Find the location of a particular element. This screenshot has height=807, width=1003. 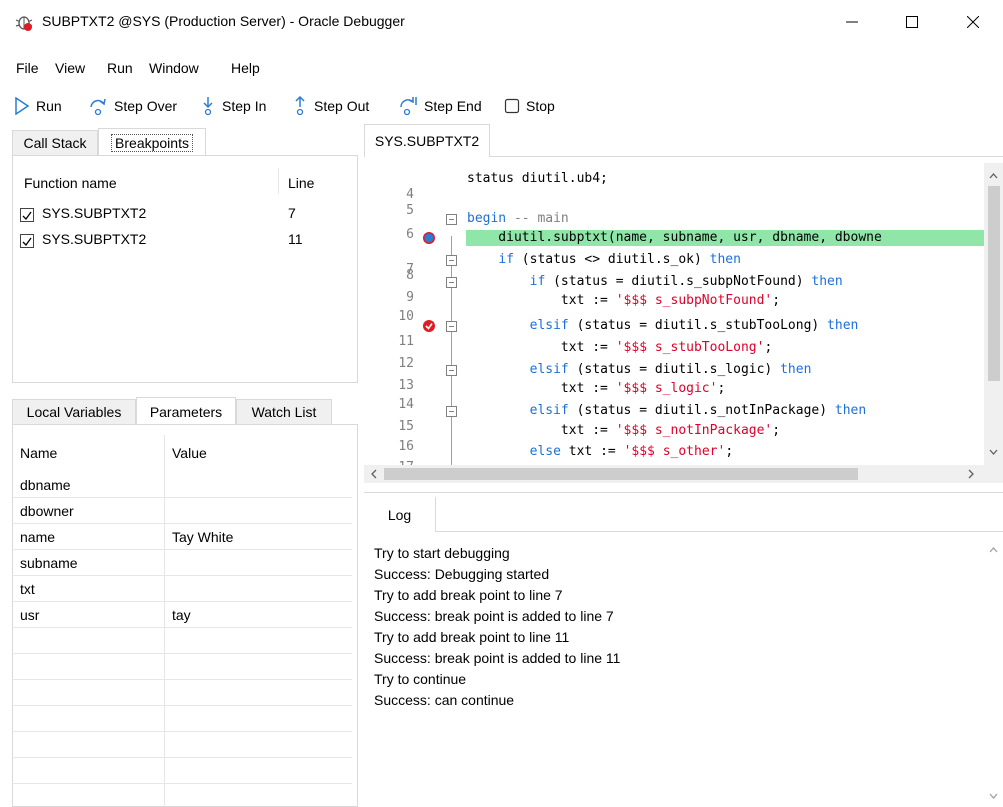

parameter-name: dbowner is located at coordinates (47, 511).